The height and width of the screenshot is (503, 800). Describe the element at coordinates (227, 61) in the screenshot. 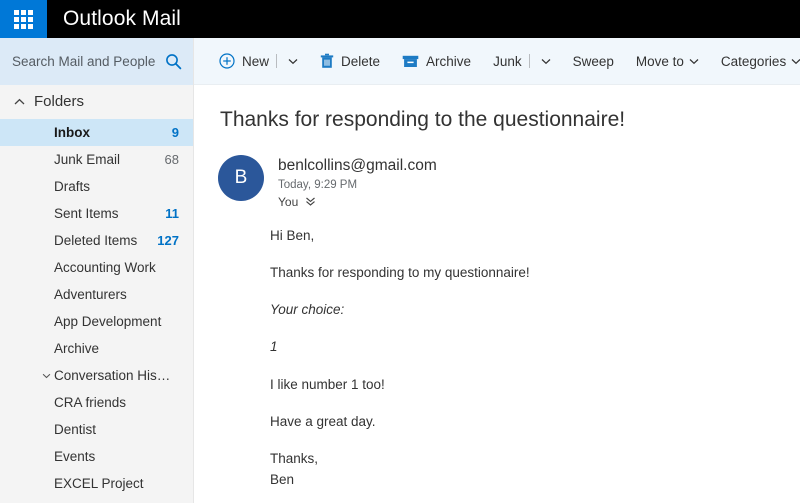

I see `plus-circle-icon` at that location.